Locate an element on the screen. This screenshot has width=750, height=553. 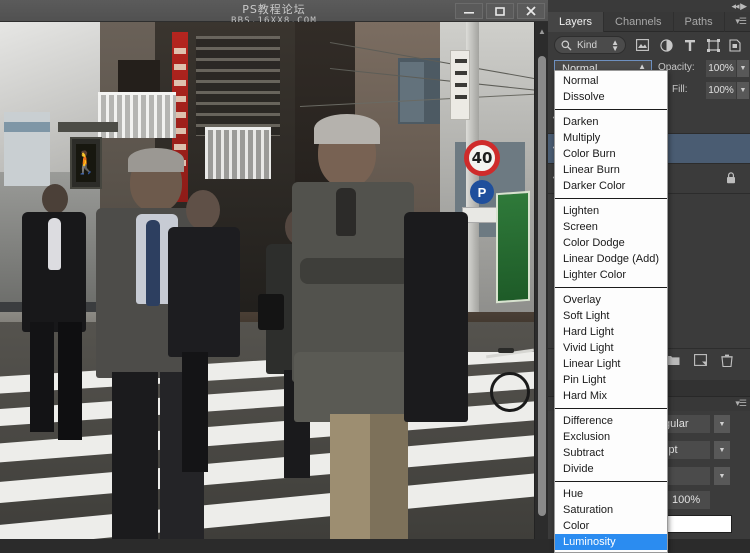
parking-sign: P is located at coordinates (482, 192).